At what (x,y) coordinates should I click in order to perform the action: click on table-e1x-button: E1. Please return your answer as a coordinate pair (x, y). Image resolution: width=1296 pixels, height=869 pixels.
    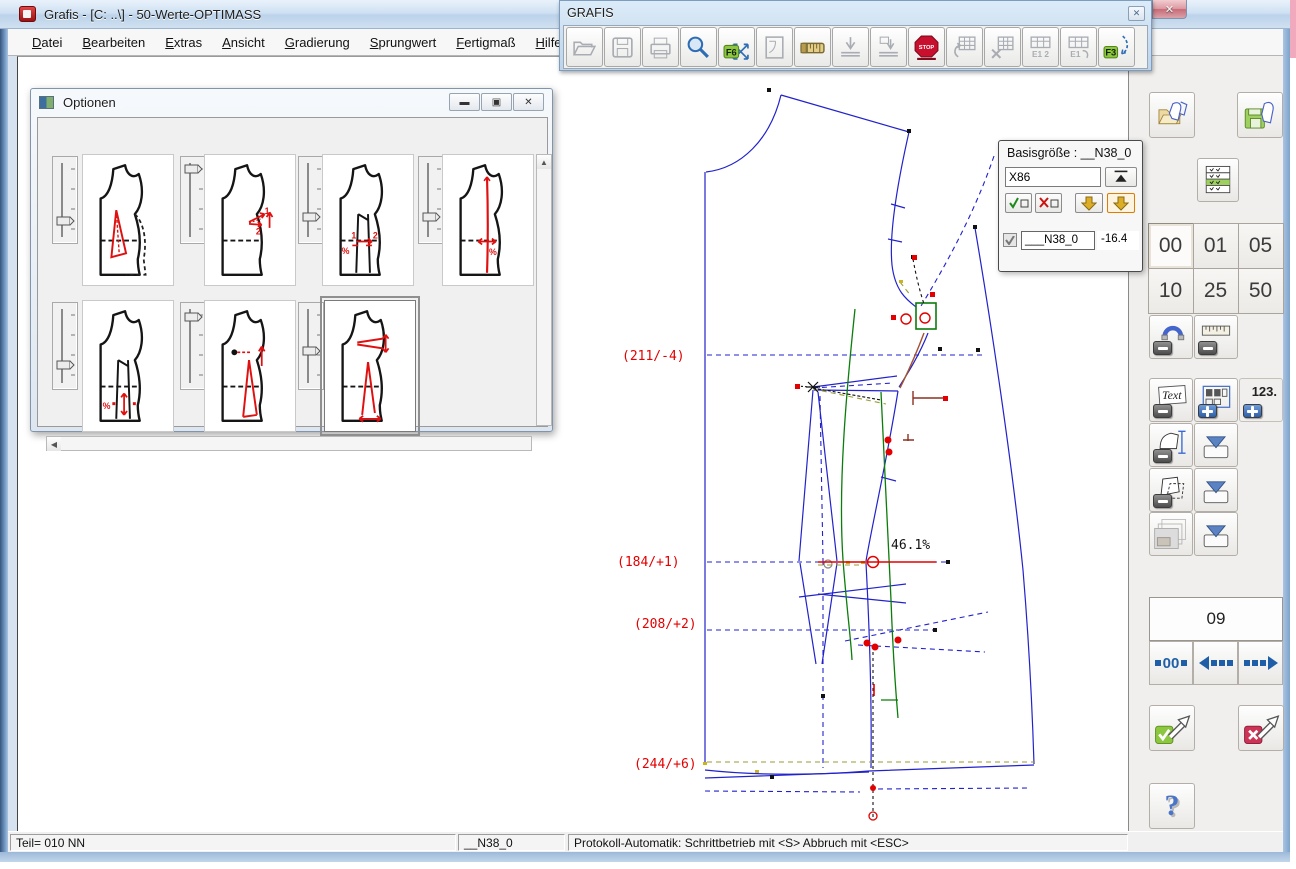
    Looking at the image, I should click on (1078, 47).